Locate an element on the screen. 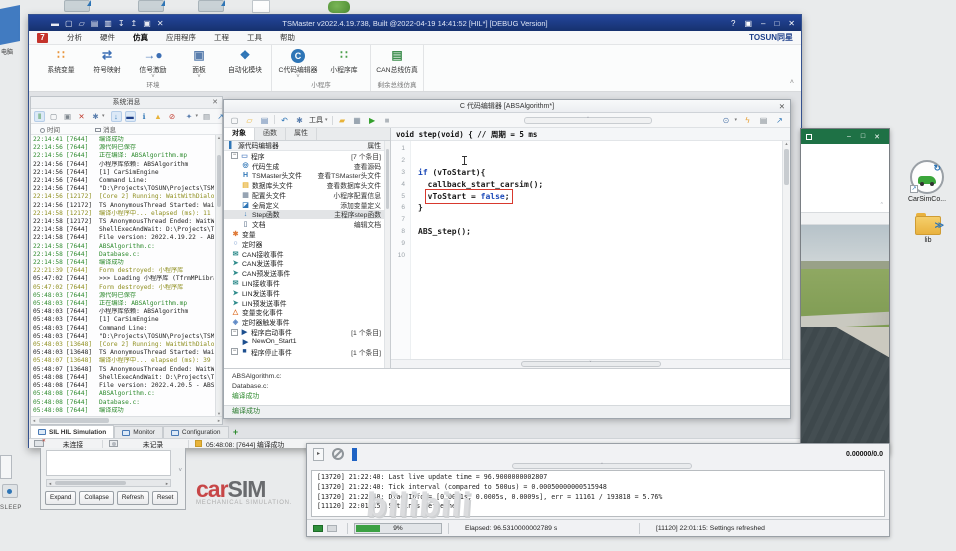 Image resolution: width=956 pixels, height=551 pixels. log-row: 22:14:56 [7644] 小程序库依赖: ABSAlgorithm is located at coordinates (123, 165).